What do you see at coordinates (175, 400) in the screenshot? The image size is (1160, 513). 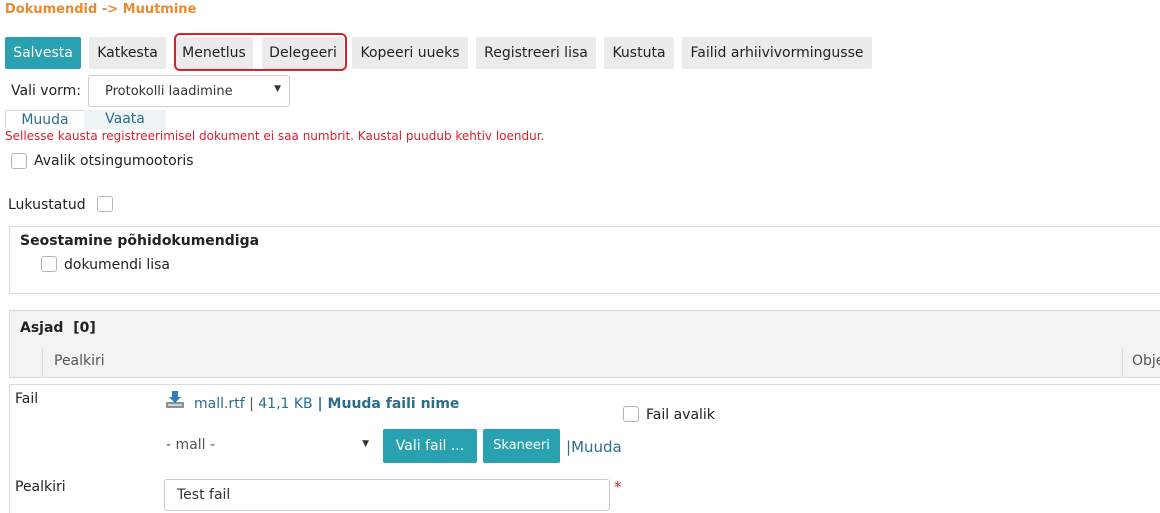 I see `download-icon` at bounding box center [175, 400].